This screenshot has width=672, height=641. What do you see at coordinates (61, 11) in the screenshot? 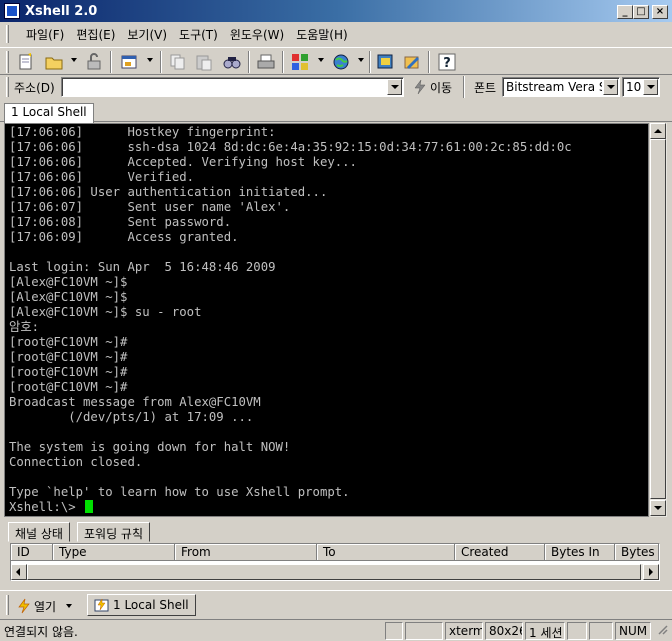
I see `window-title: Xshell 2.0` at bounding box center [61, 11].